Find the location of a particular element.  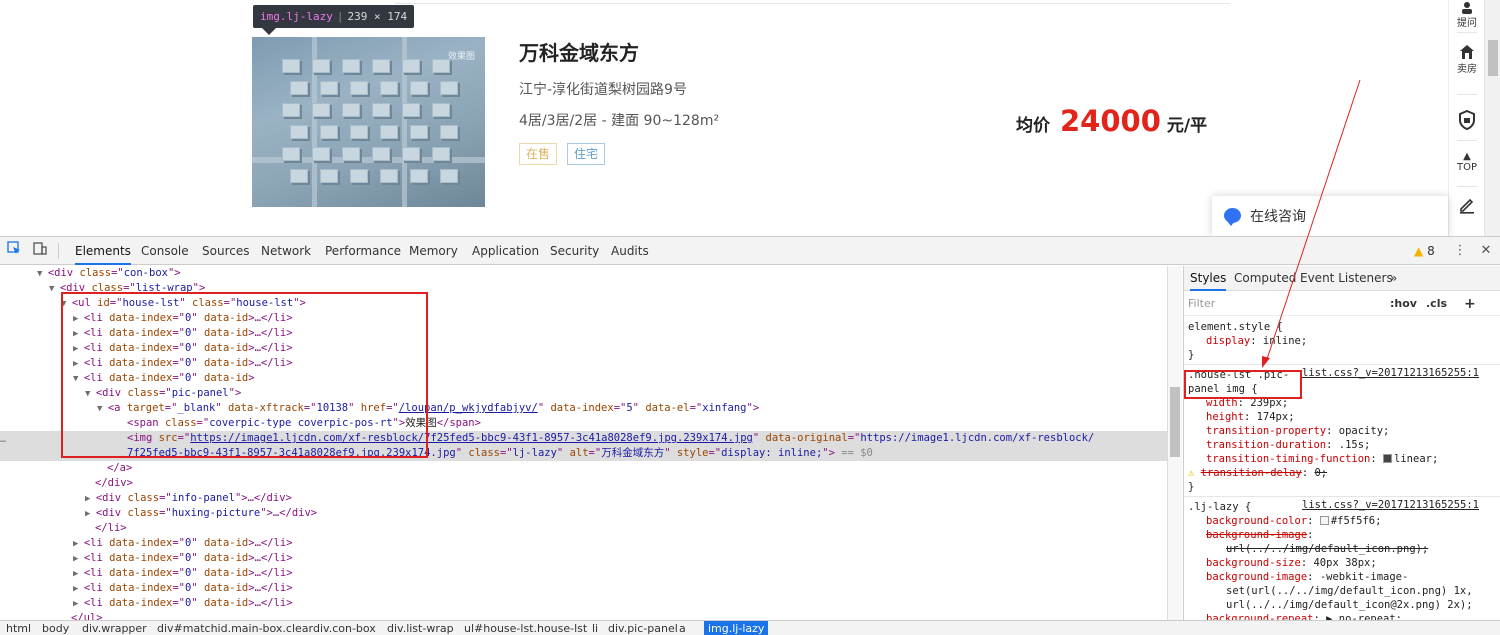

tab-elements: Elements is located at coordinates (103, 251).